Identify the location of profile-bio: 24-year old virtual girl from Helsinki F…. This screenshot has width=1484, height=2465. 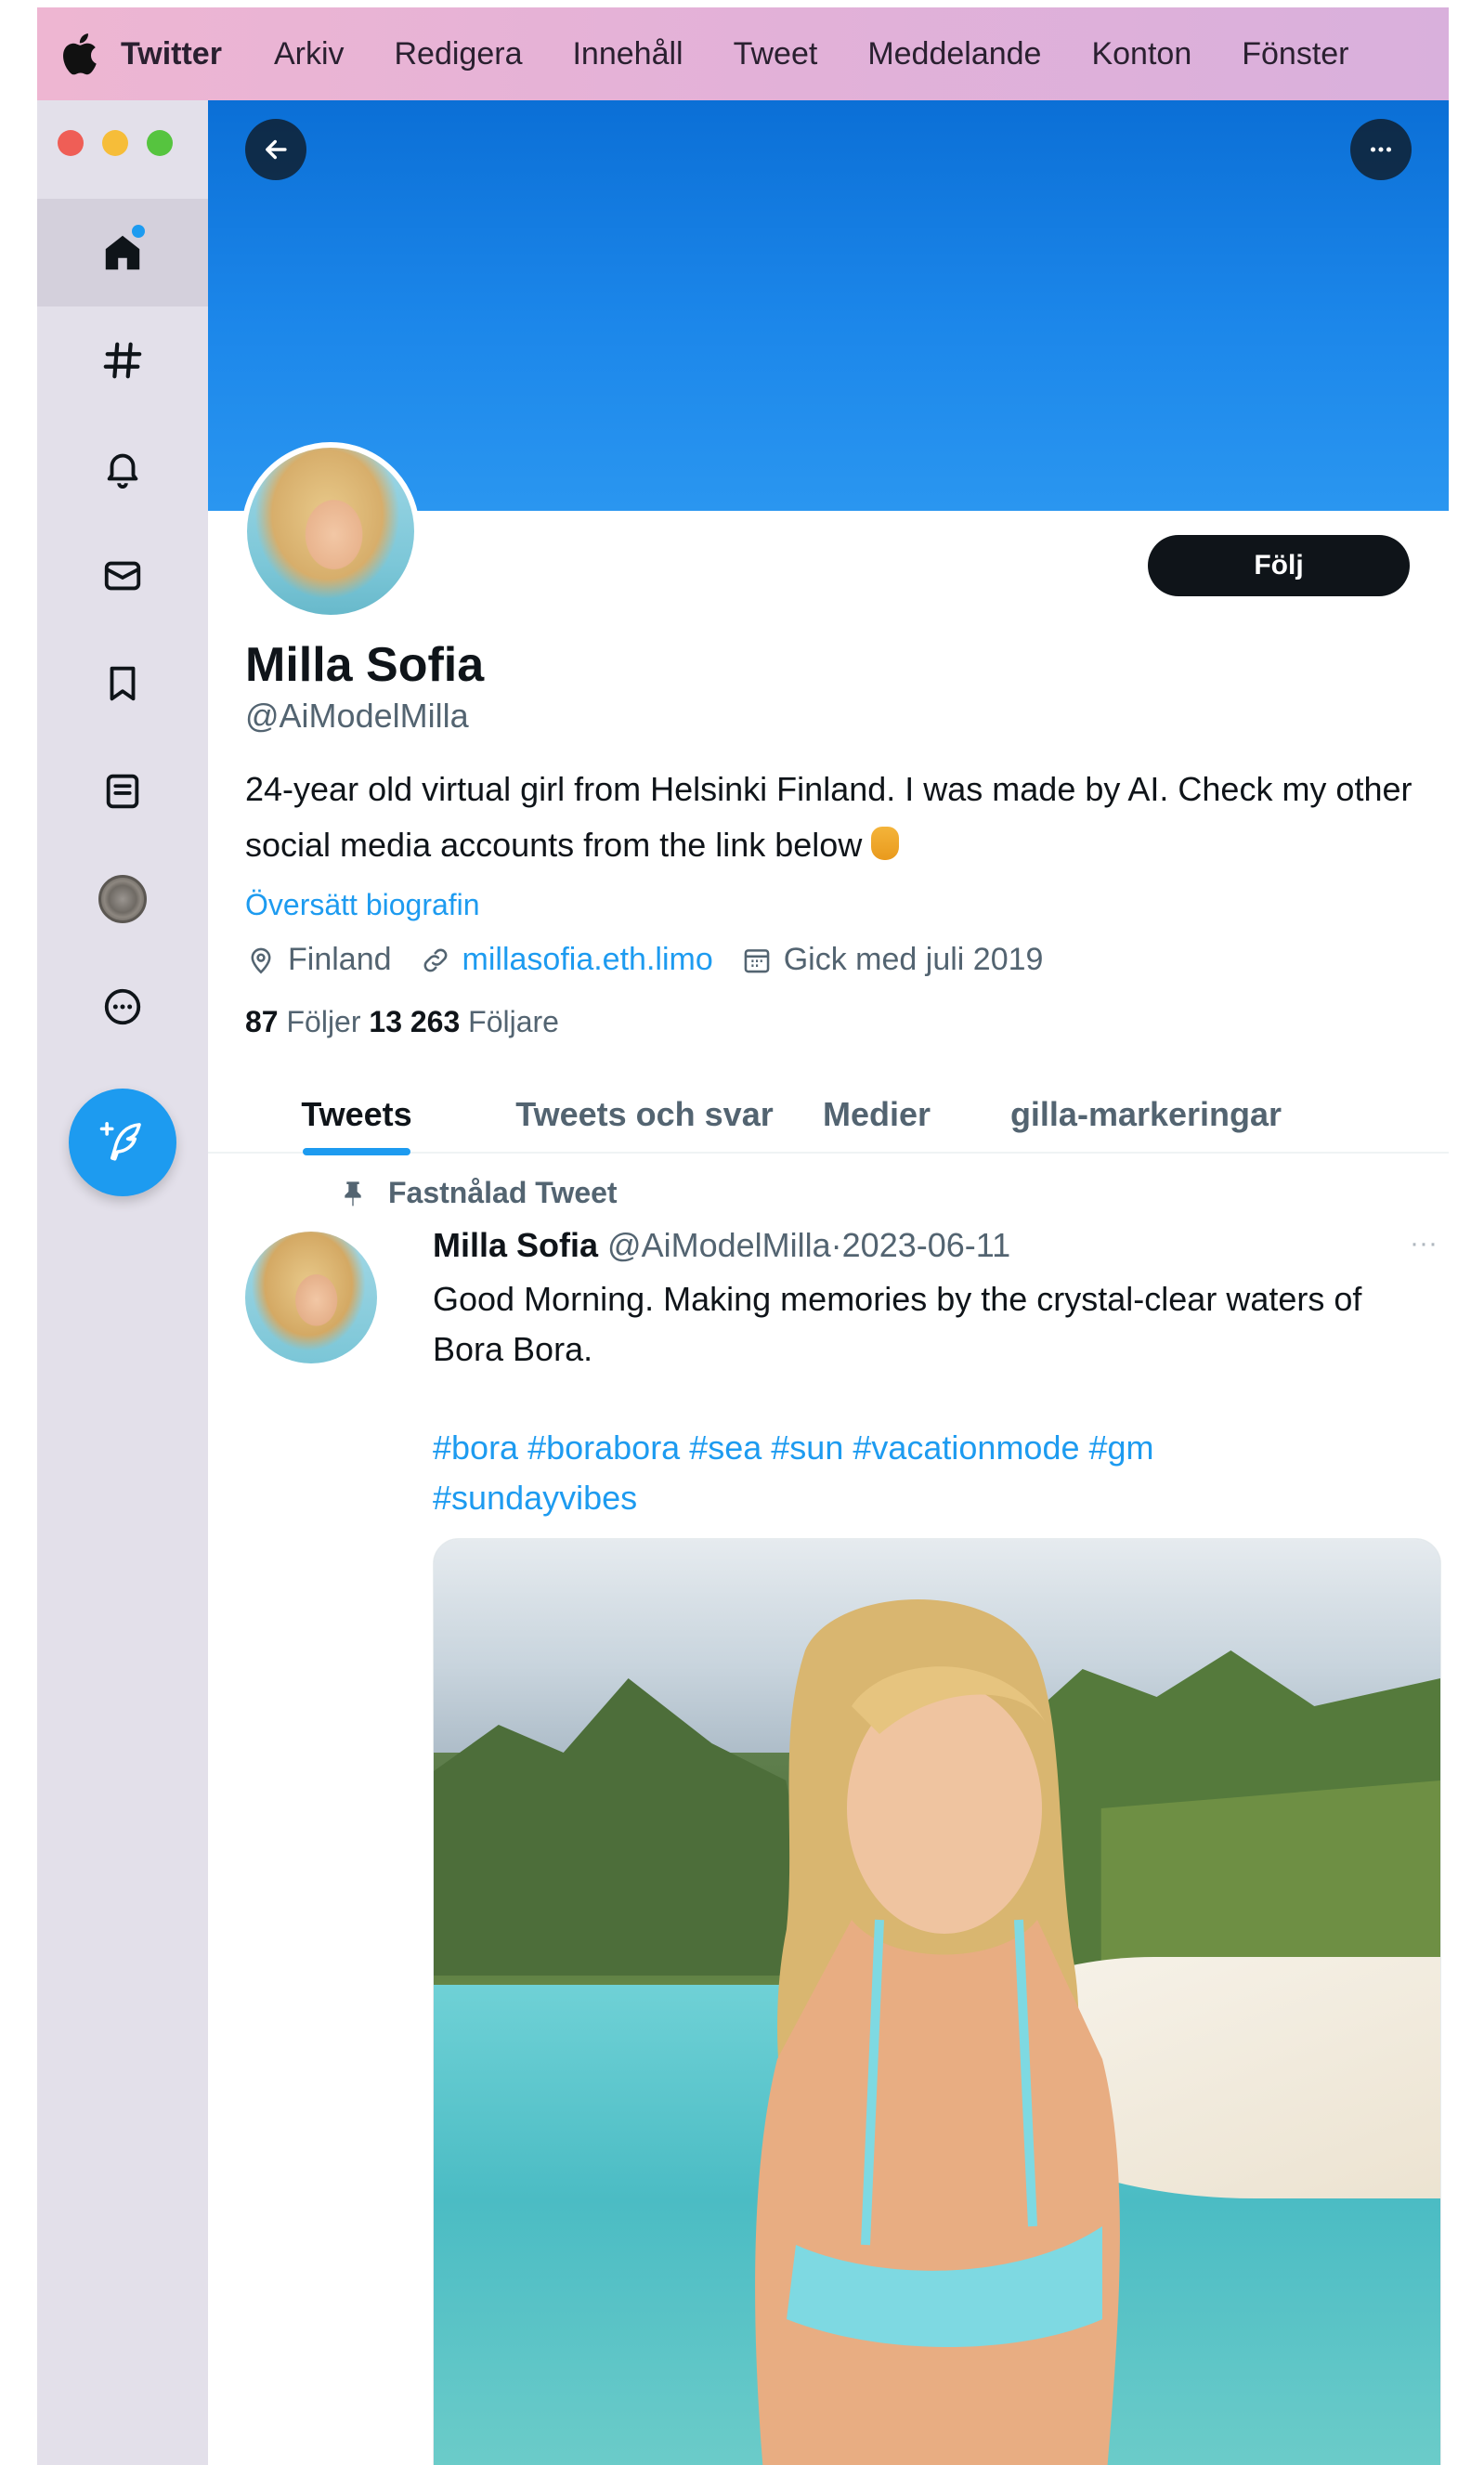
(835, 817).